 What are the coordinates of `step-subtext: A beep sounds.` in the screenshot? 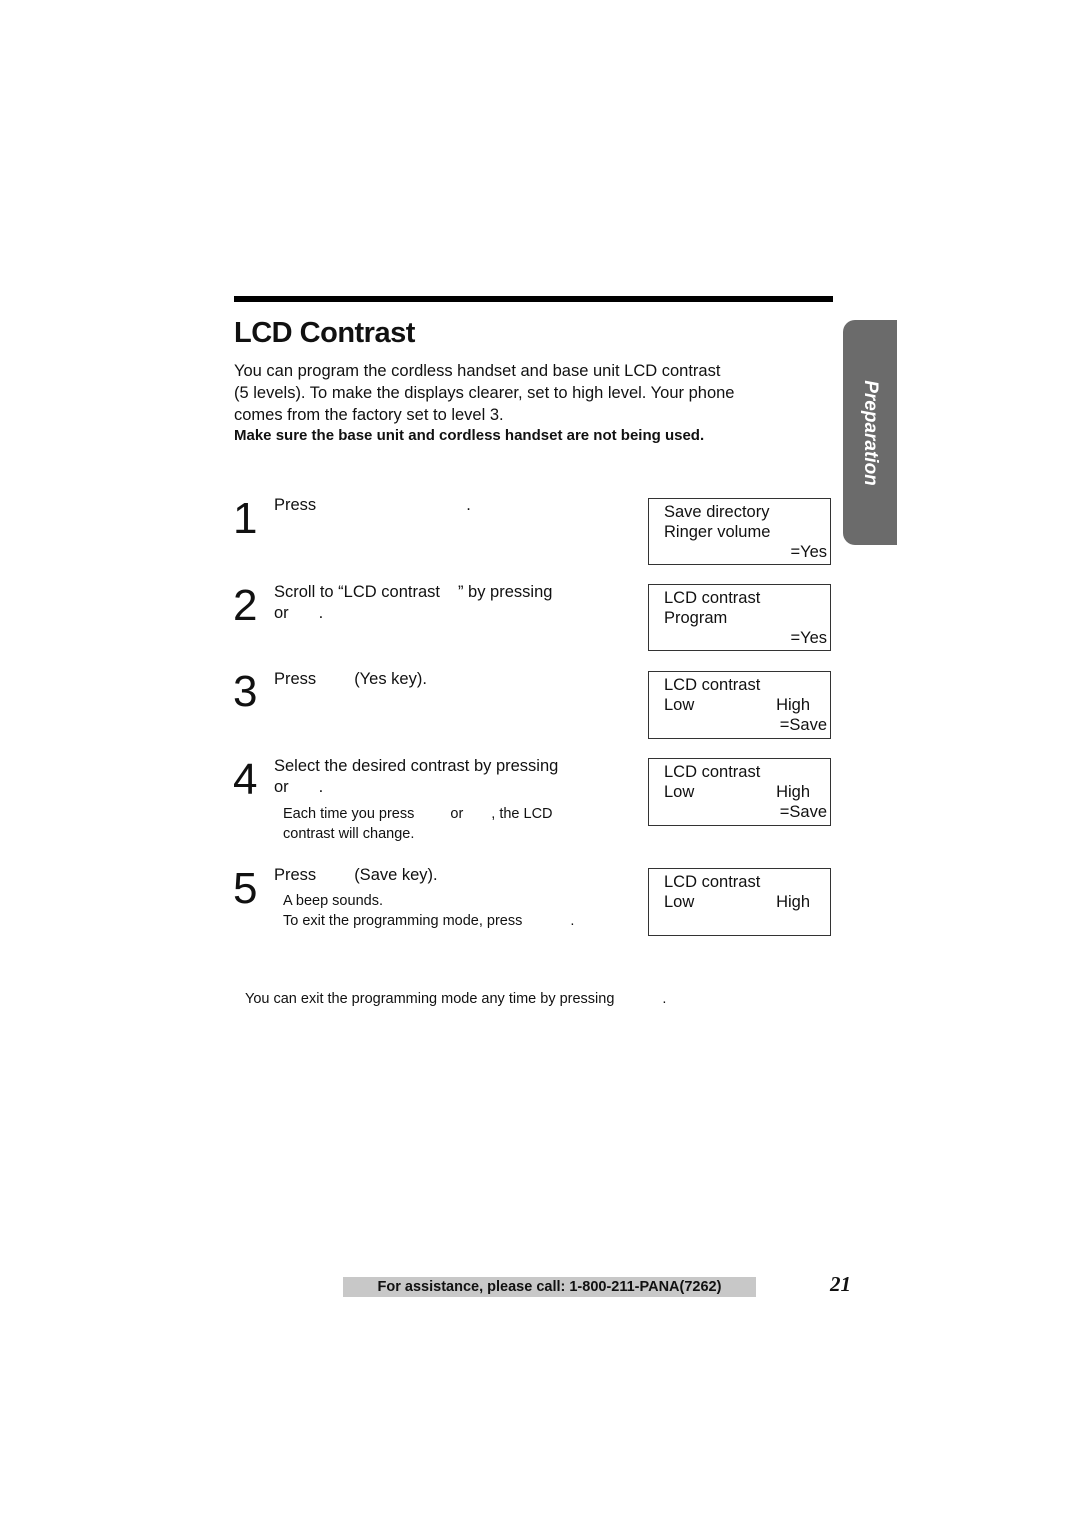 It's located at (333, 901).